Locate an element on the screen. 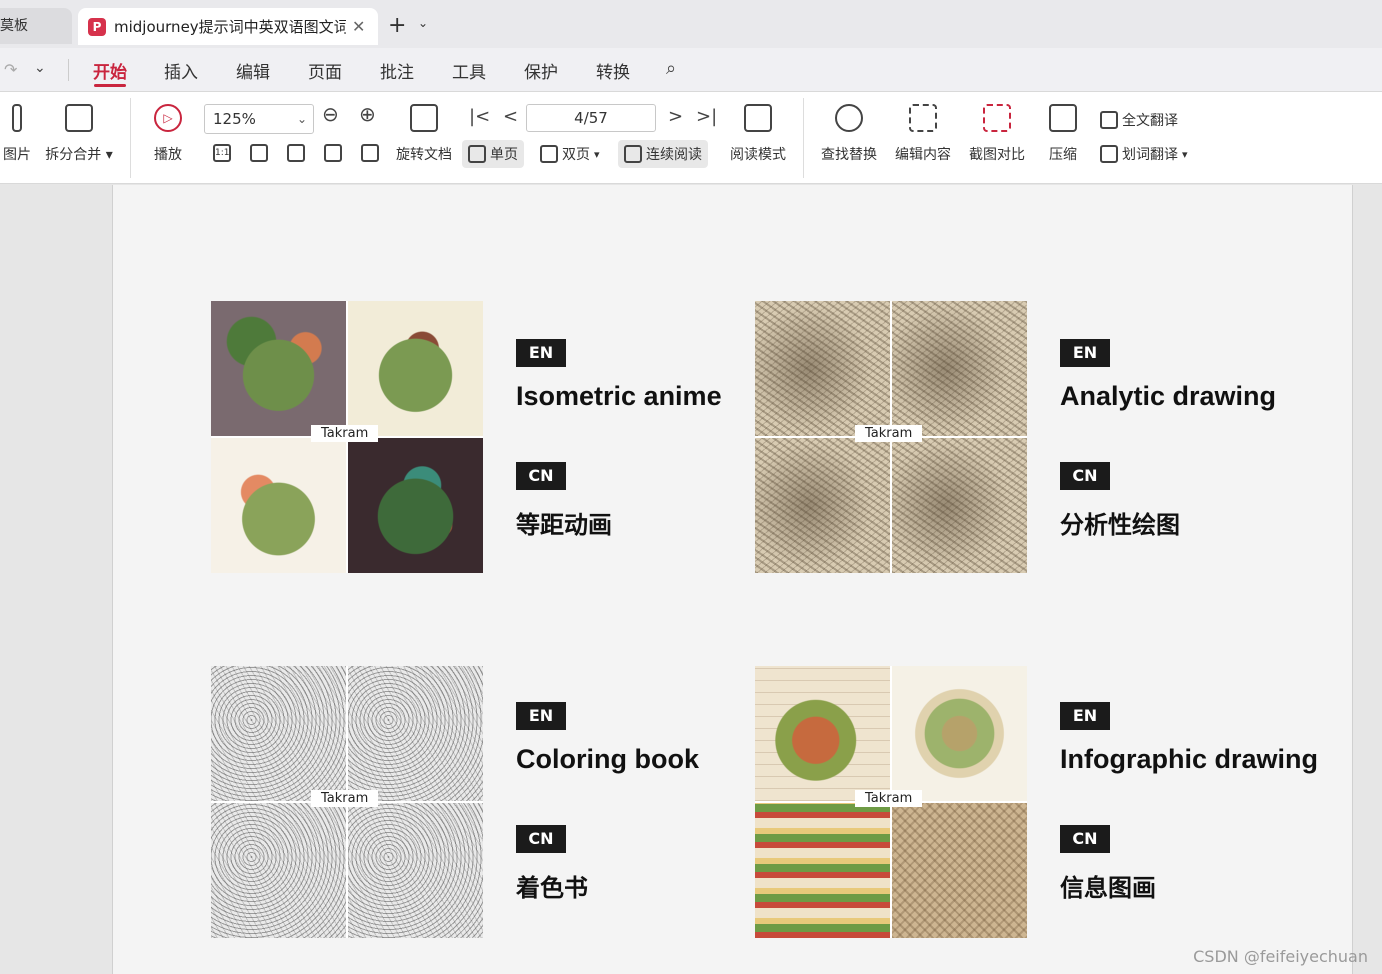 Image resolution: width=1382 pixels, height=974 pixels. image-icon is located at coordinates (17, 118).